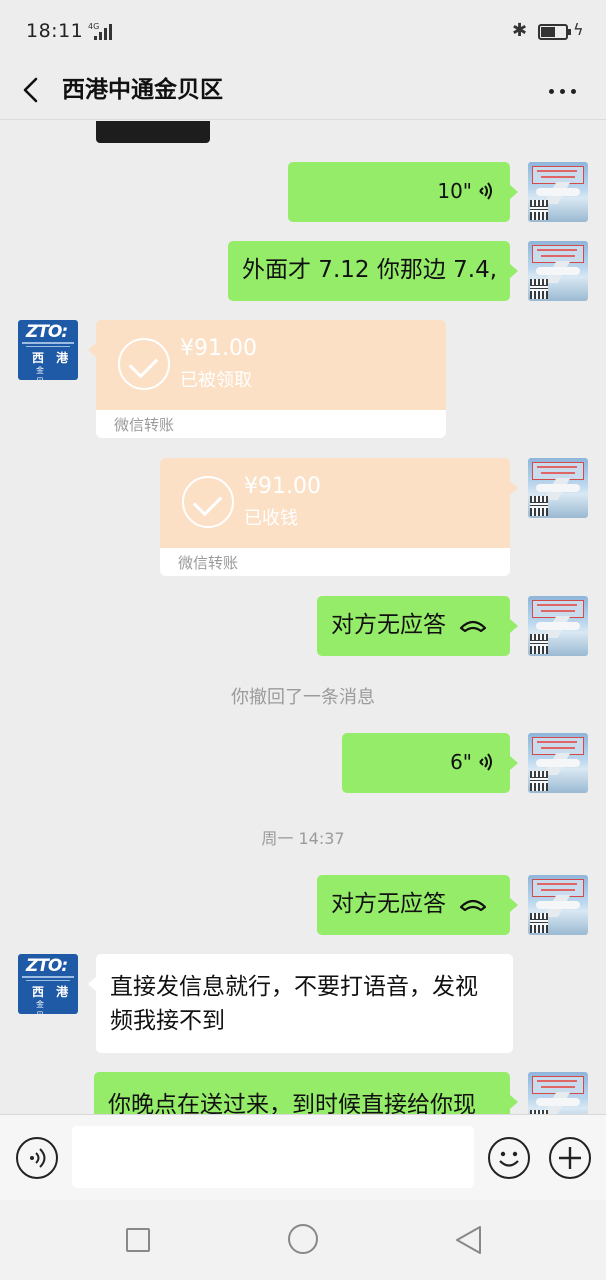 The width and height of the screenshot is (606, 1280). What do you see at coordinates (461, 762) in the screenshot?
I see `voice-duration: 6"` at bounding box center [461, 762].